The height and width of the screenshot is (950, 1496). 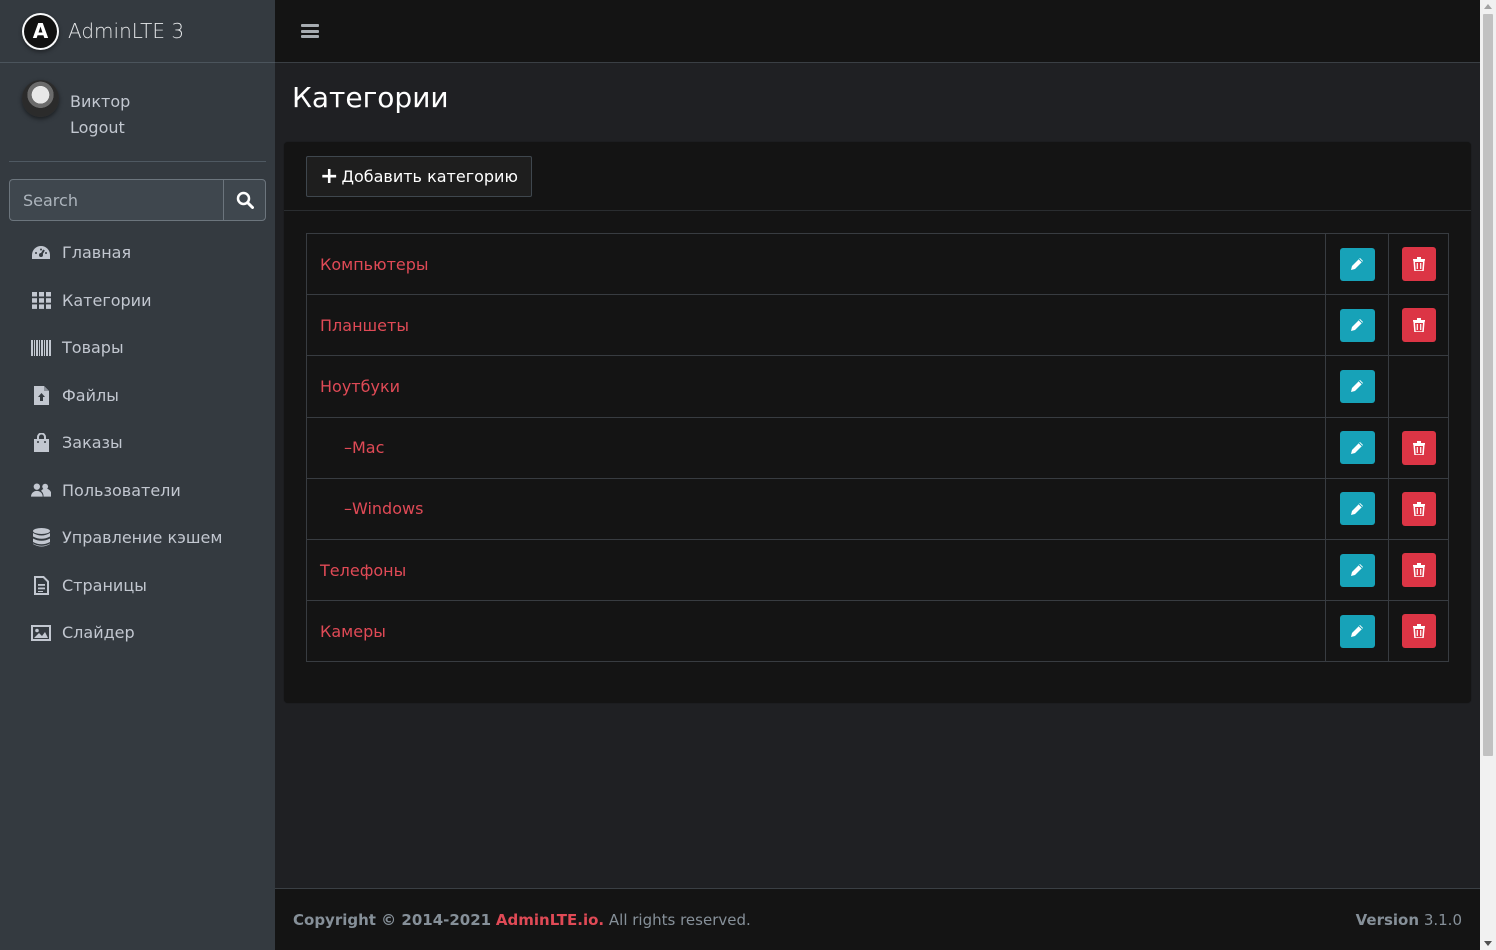 What do you see at coordinates (90, 395) in the screenshot?
I see `sidebar-item-label: Файлы` at bounding box center [90, 395].